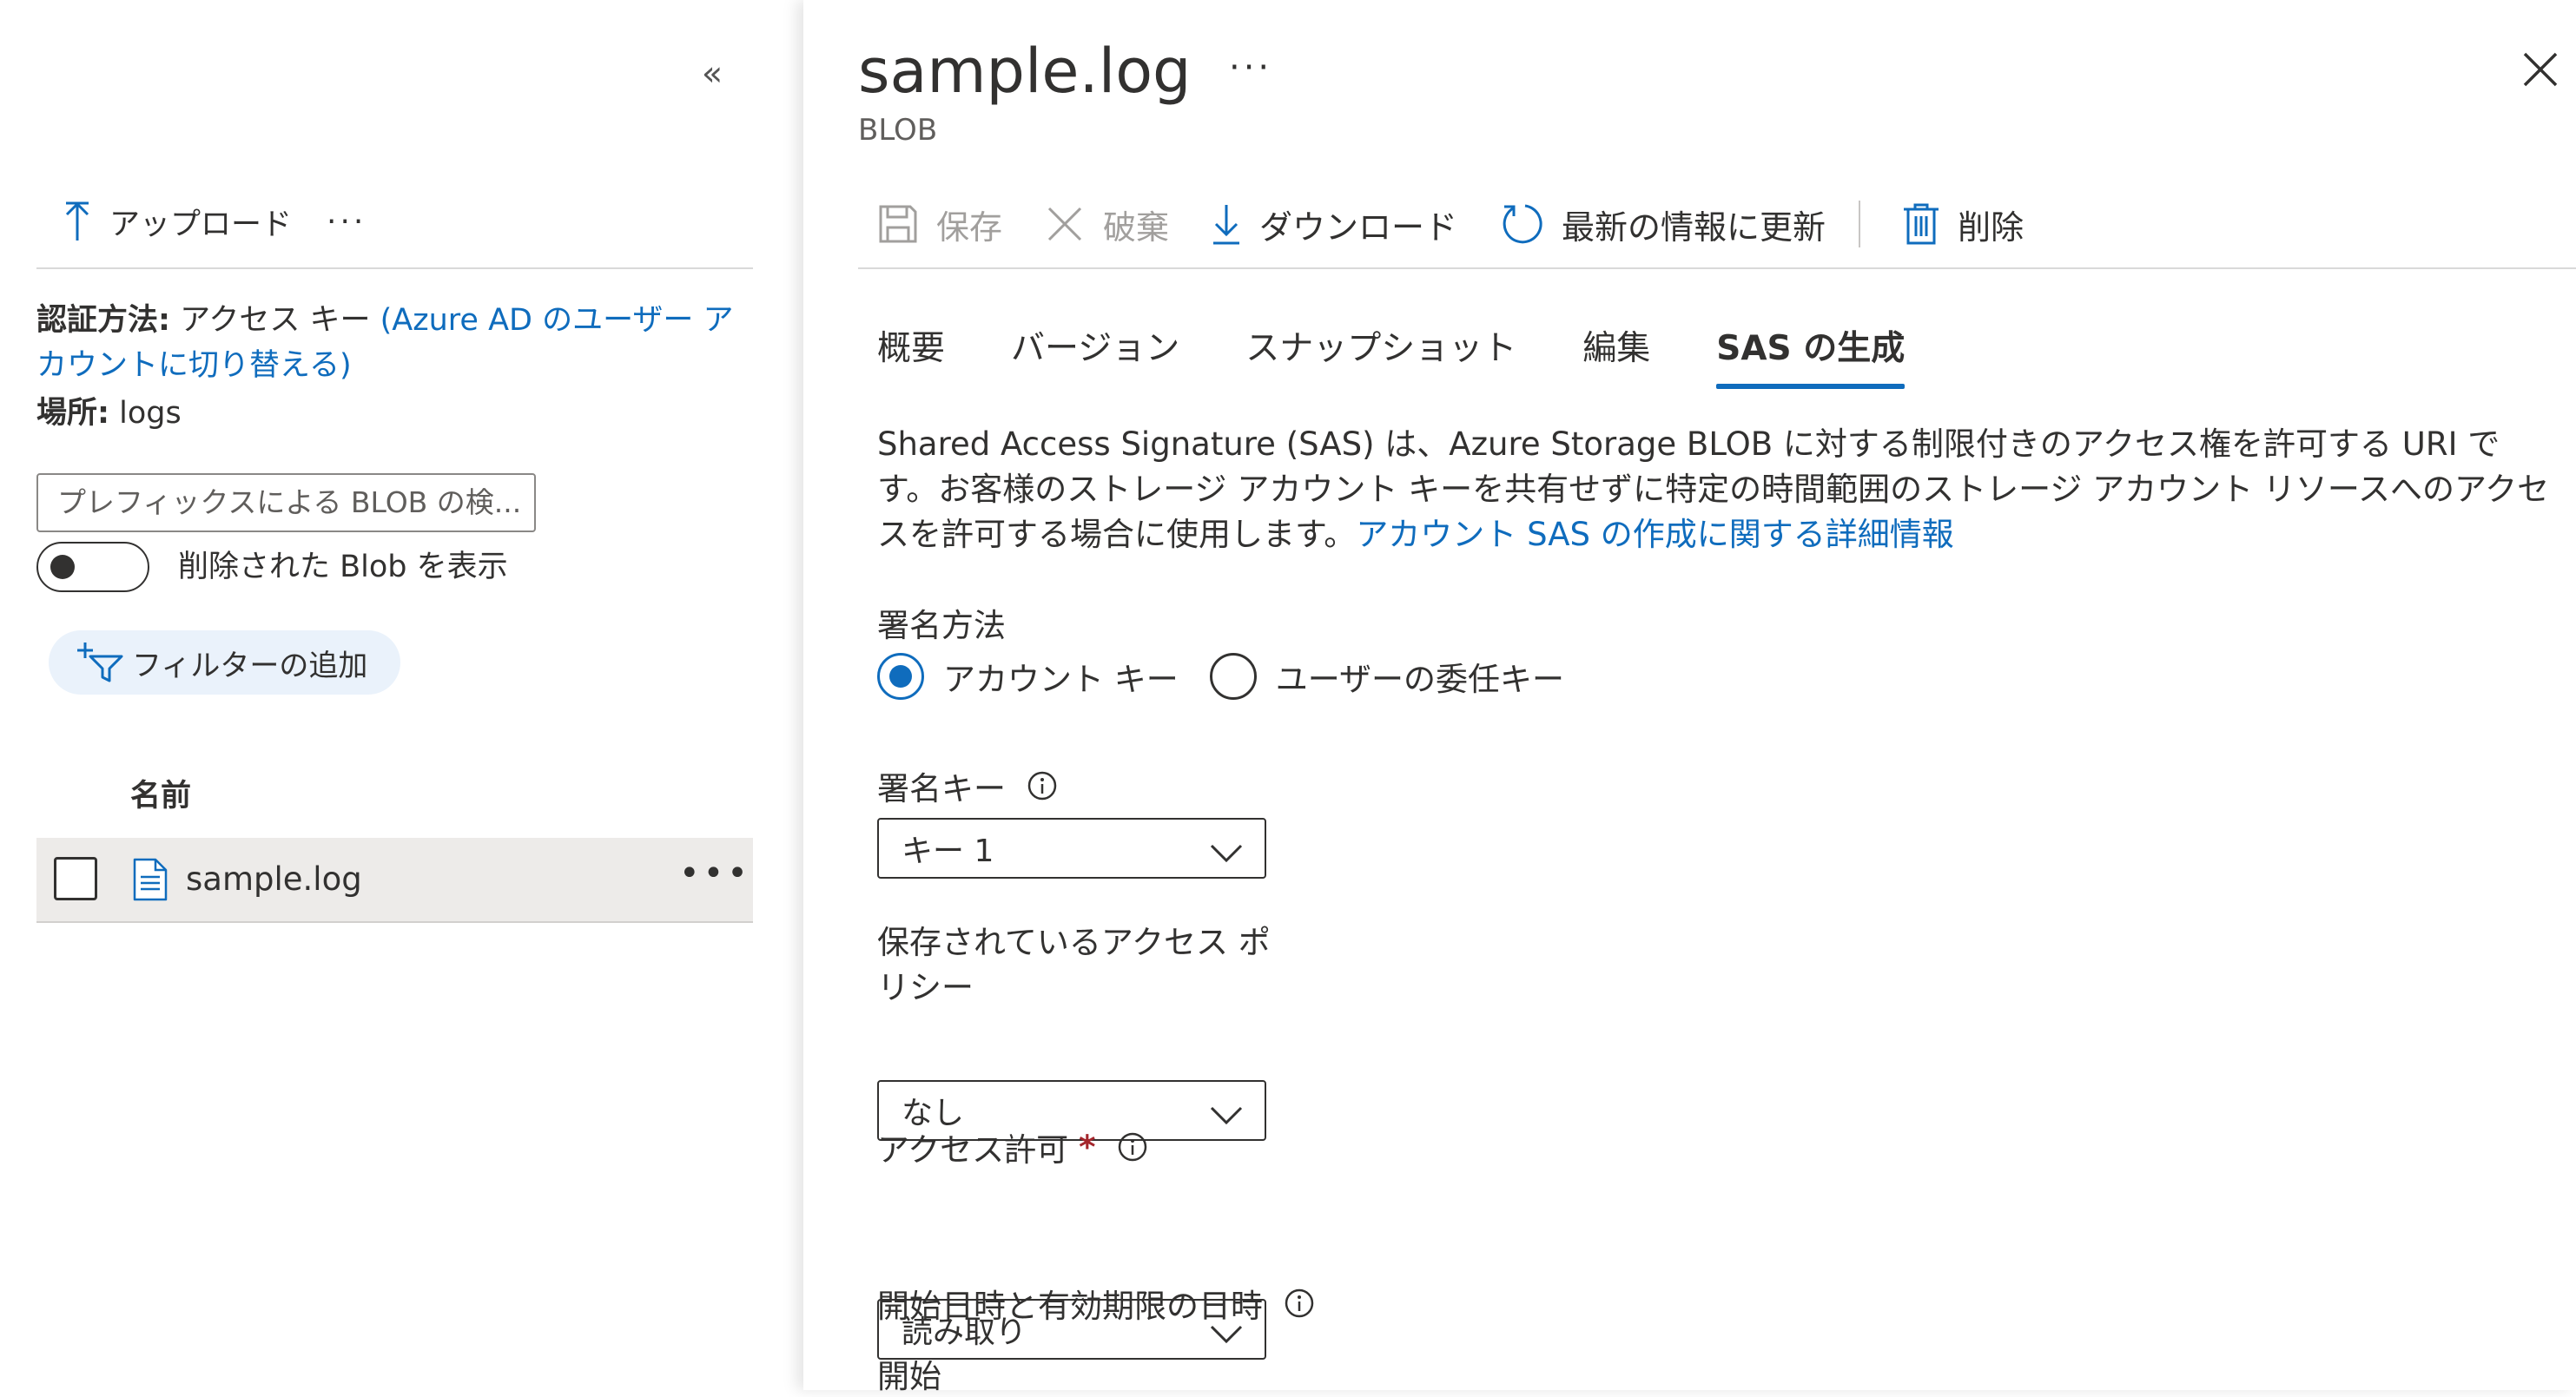 This screenshot has width=2576, height=1397. I want to click on table-row: sample.log •••, so click(395, 880).